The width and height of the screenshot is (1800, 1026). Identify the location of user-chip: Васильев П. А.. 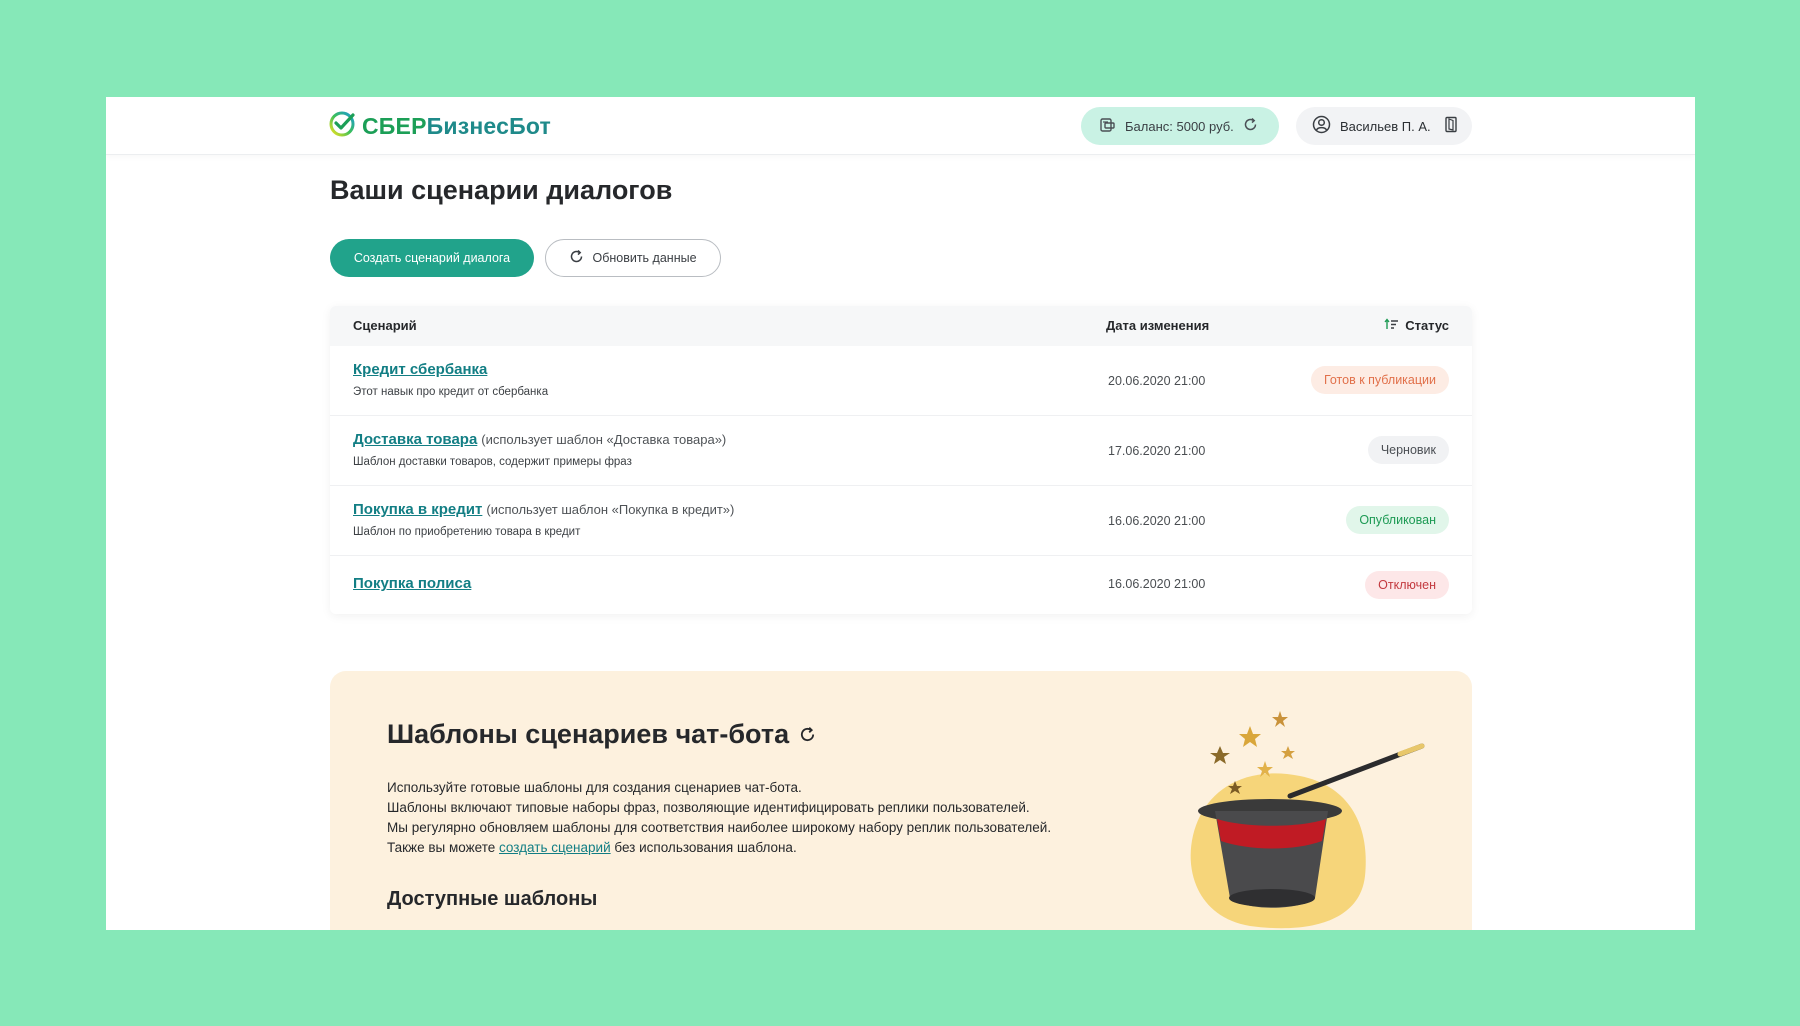
(1384, 126).